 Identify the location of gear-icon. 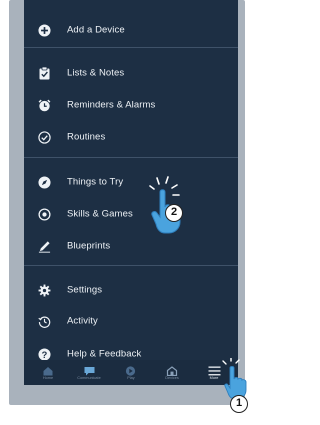
(44, 290).